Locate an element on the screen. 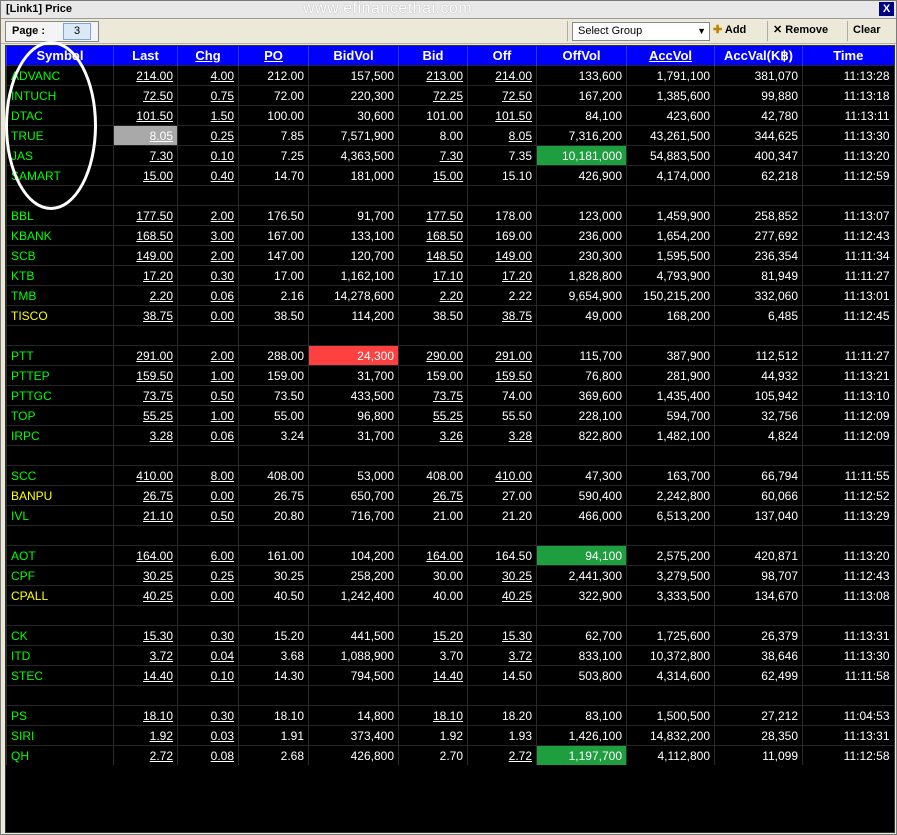  cell-time: 11:13:29 is located at coordinates (848, 515).